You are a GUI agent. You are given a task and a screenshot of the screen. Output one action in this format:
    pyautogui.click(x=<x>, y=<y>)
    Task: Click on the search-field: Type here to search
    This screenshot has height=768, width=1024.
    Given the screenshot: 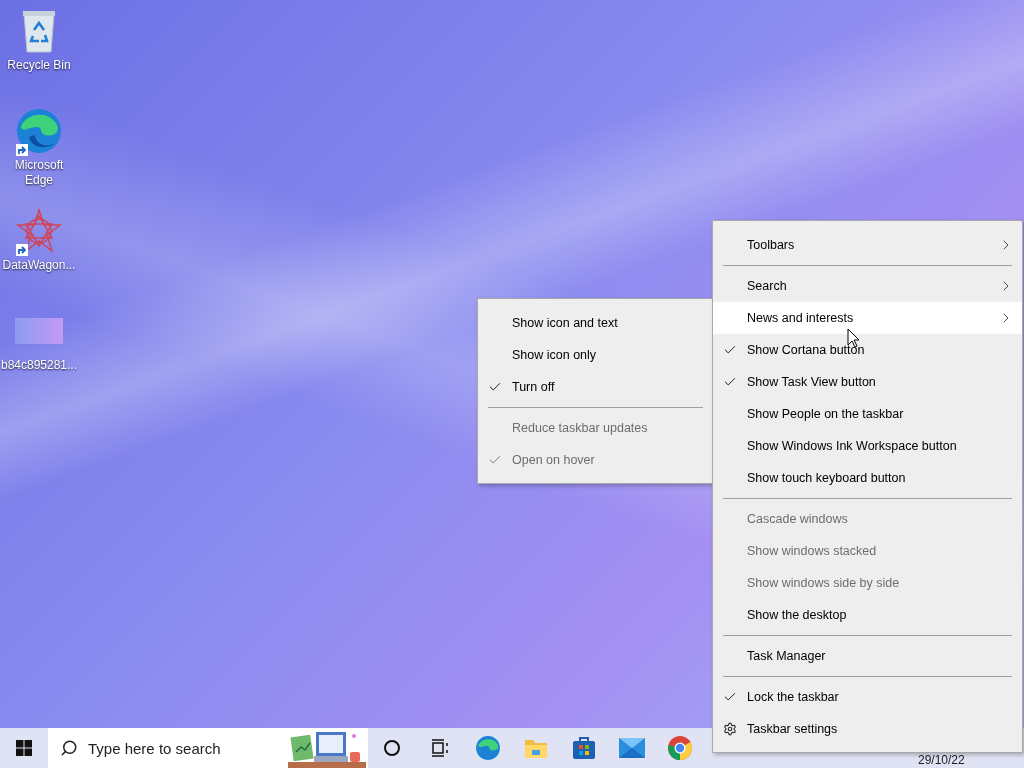 What is the action you would take?
    pyautogui.click(x=183, y=748)
    